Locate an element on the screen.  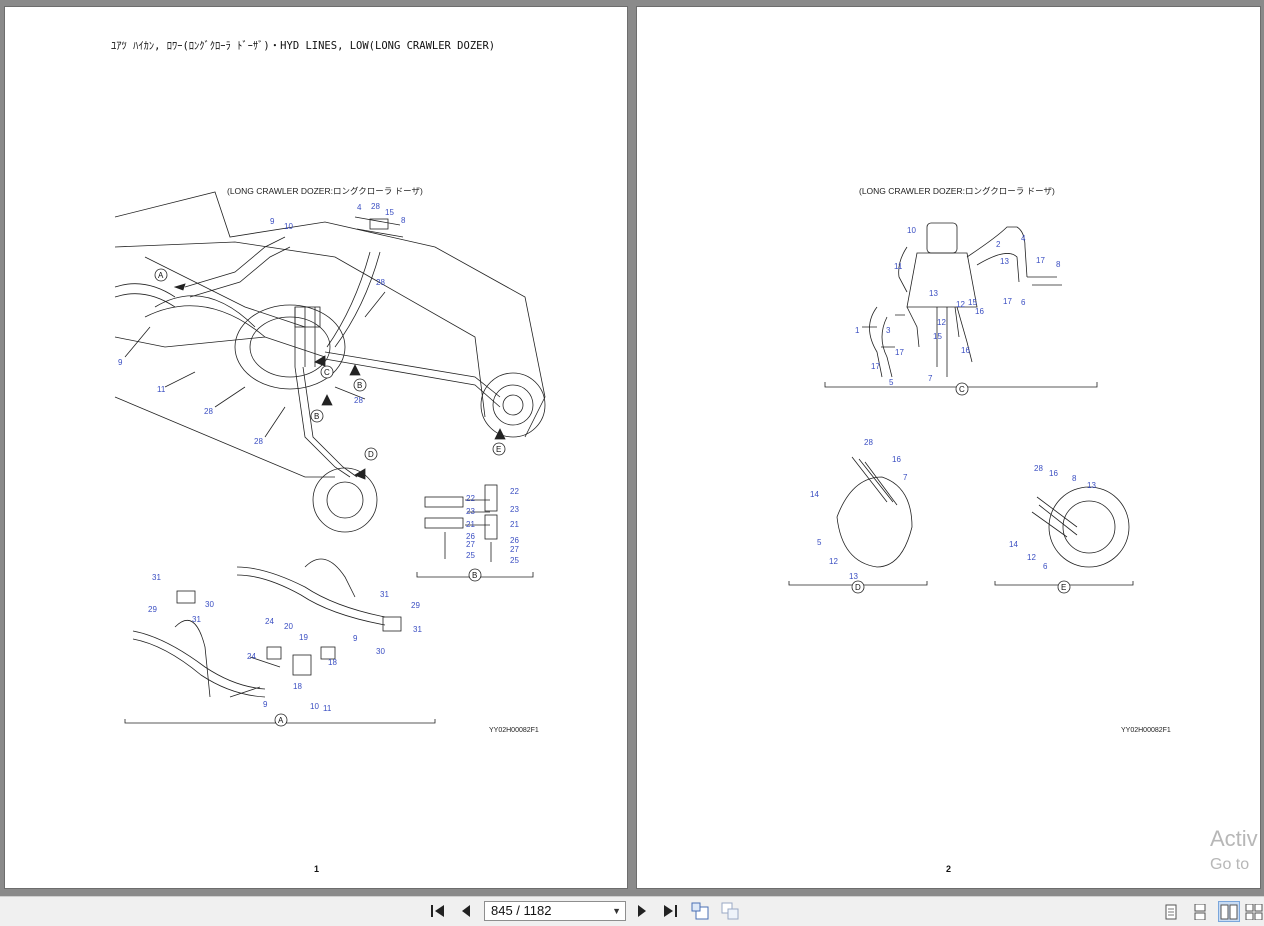
svg-text: 2 is located at coordinates (998, 244).